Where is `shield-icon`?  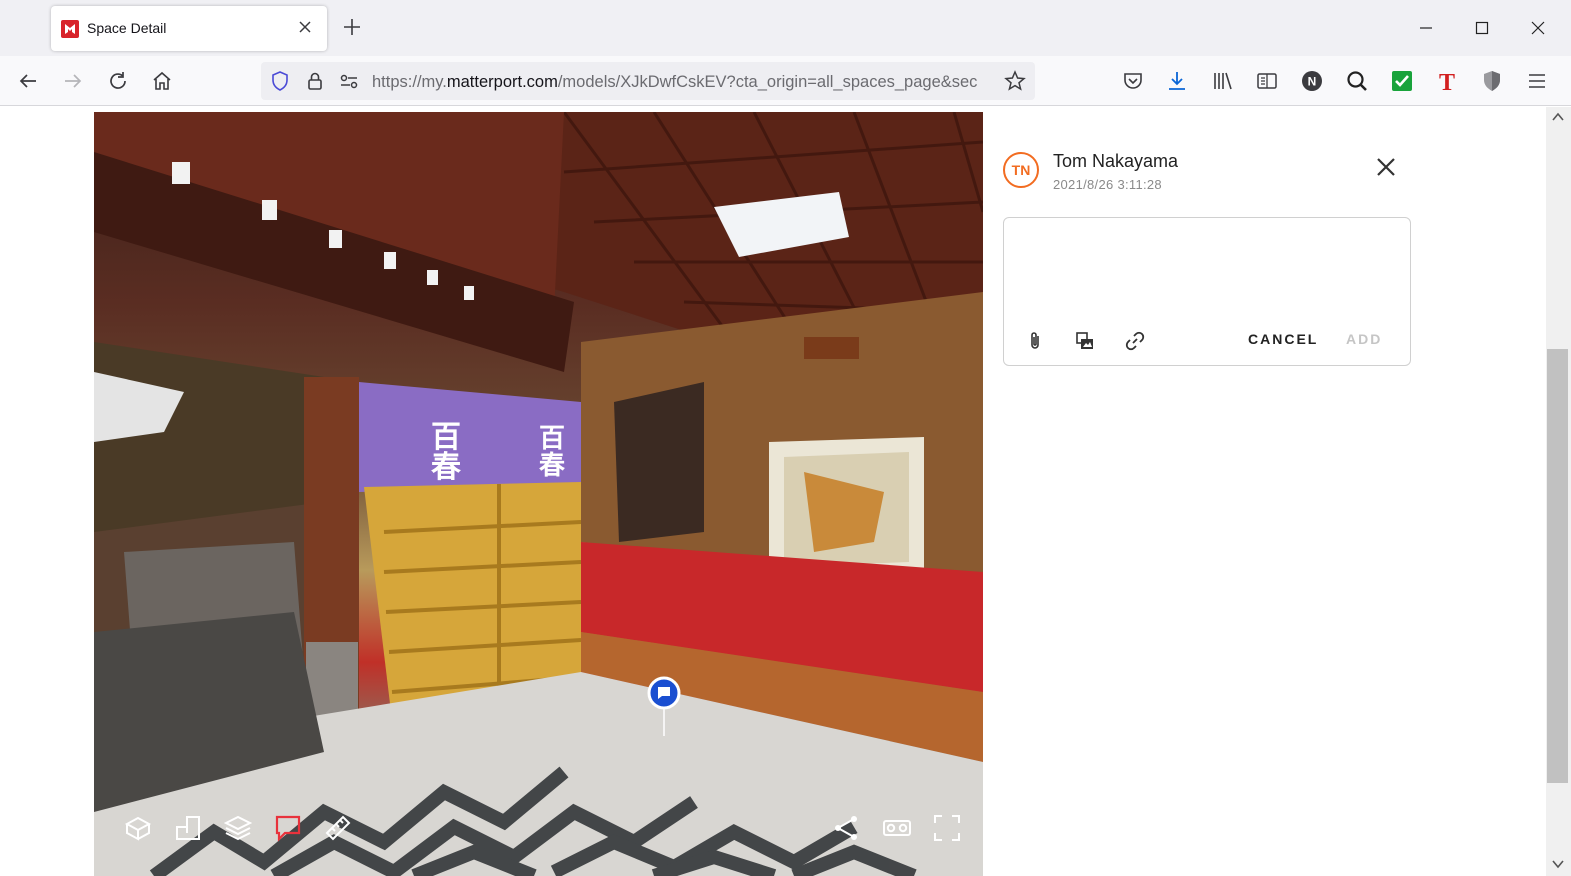 shield-icon is located at coordinates (280, 81).